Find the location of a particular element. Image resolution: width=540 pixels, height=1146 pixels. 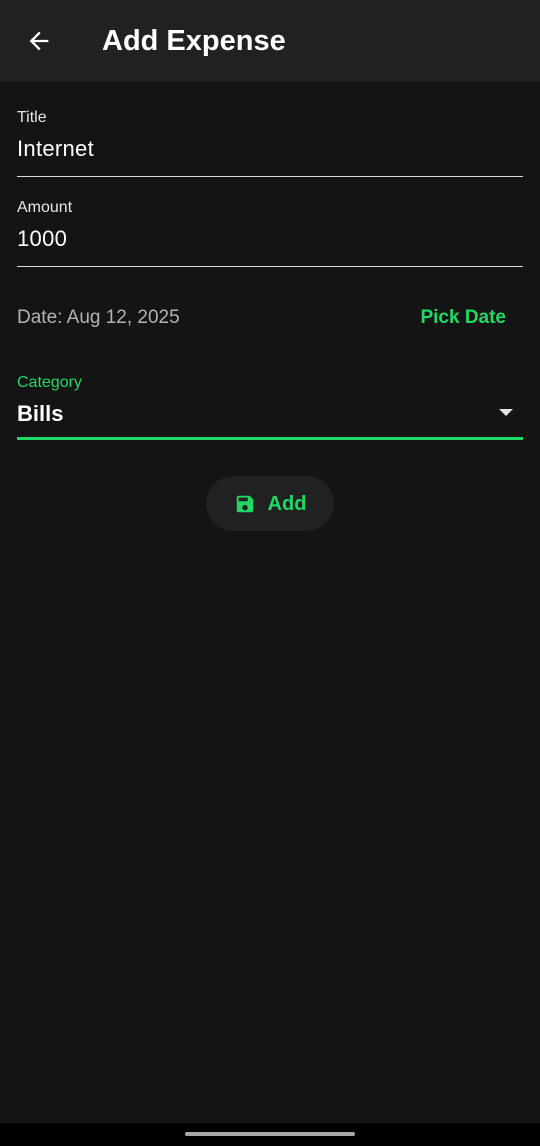

category-underline is located at coordinates (270, 438).